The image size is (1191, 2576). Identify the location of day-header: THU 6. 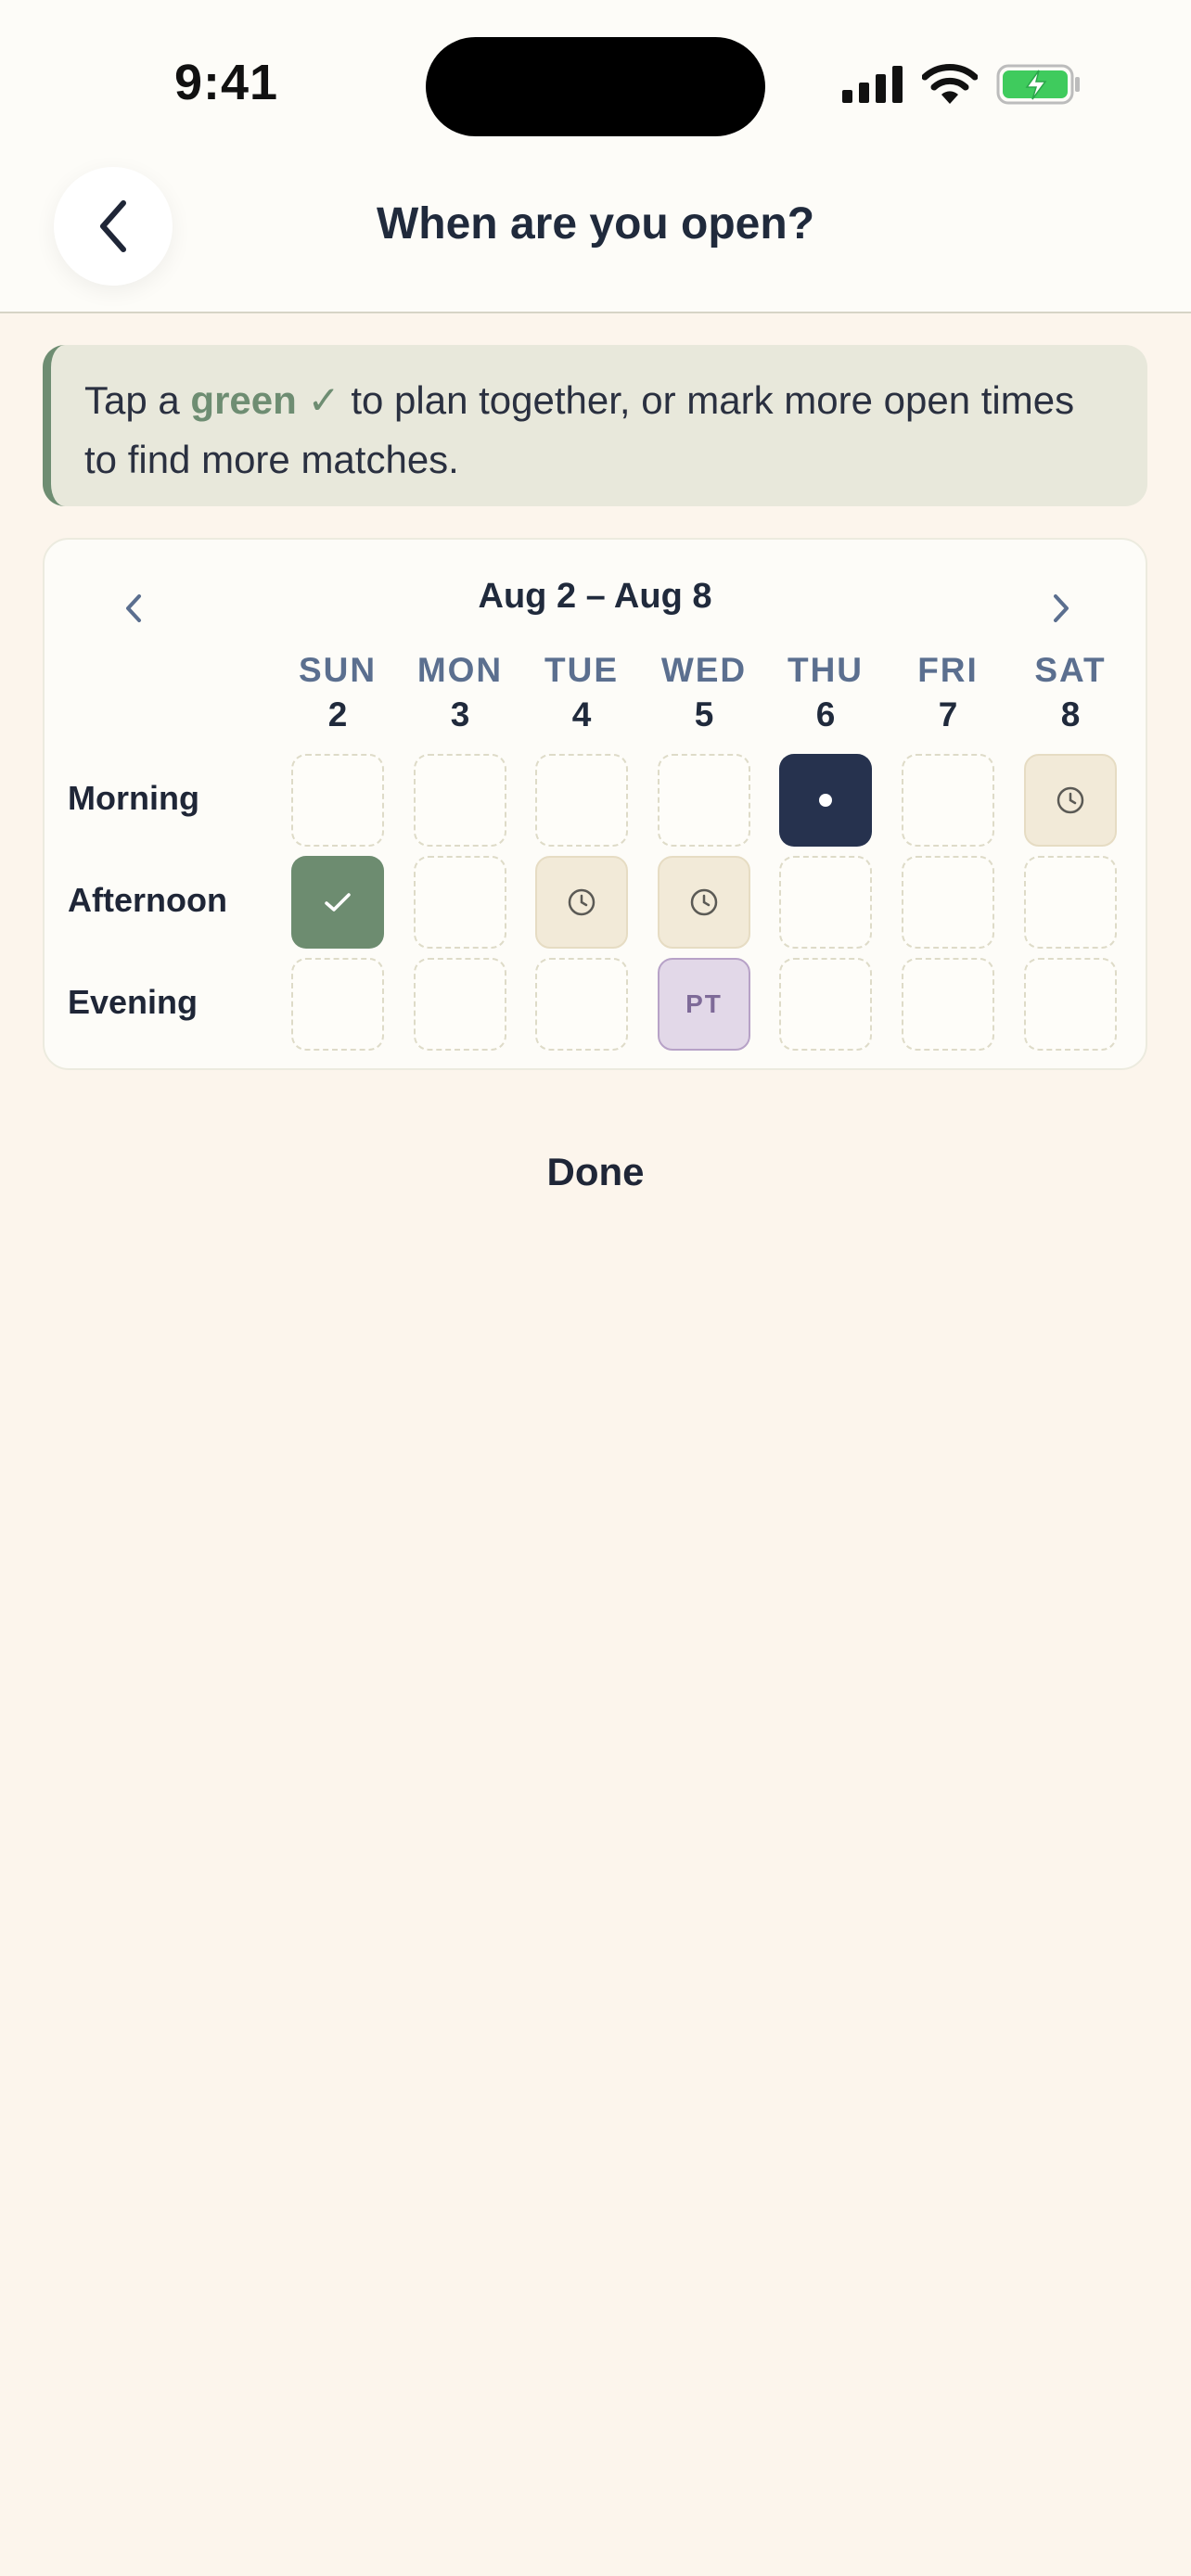
(825, 692).